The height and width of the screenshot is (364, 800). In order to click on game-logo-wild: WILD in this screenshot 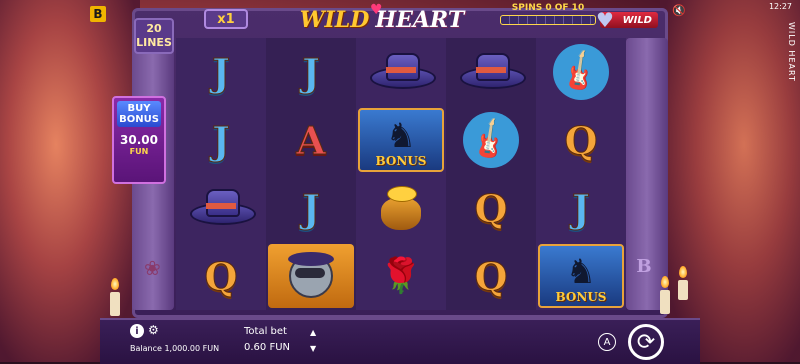, I will do `click(334, 20)`.